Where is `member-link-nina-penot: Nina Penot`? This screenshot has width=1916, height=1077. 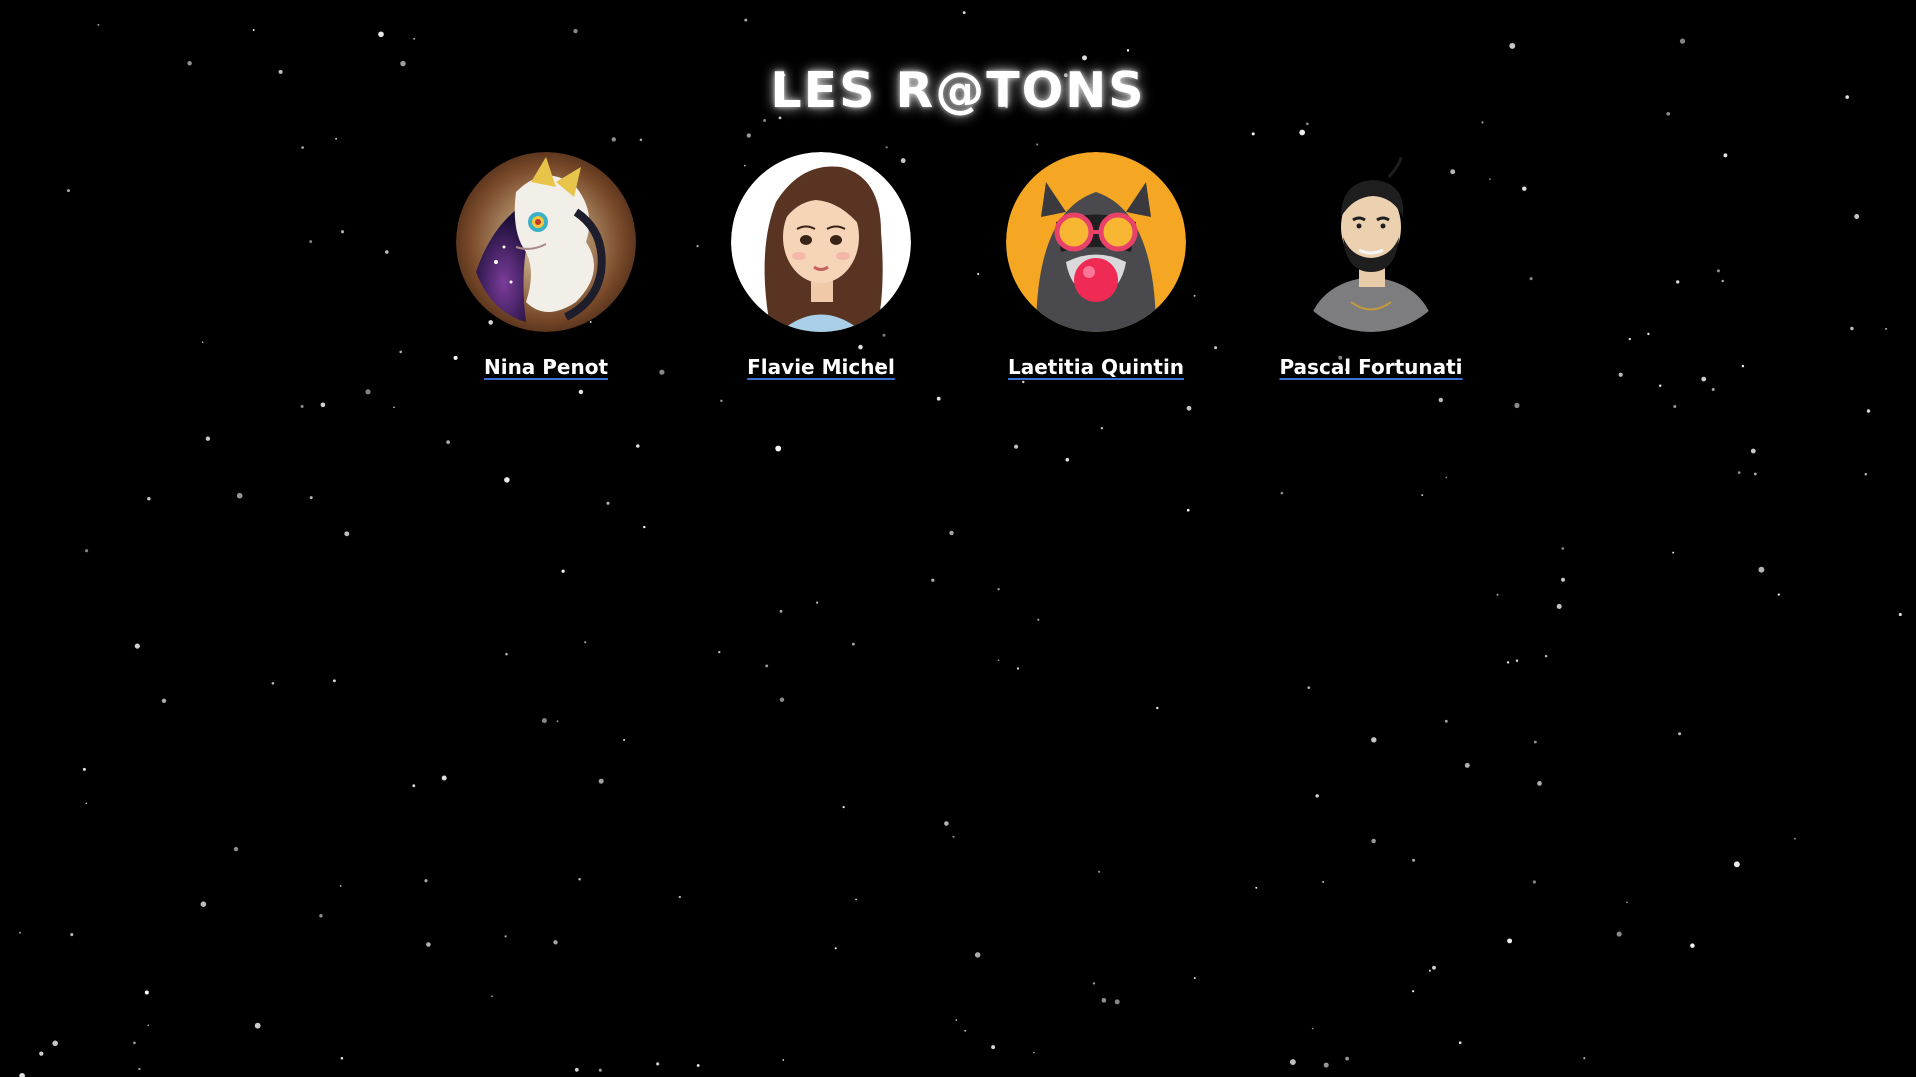
member-link-nina-penot: Nina Penot is located at coordinates (546, 367).